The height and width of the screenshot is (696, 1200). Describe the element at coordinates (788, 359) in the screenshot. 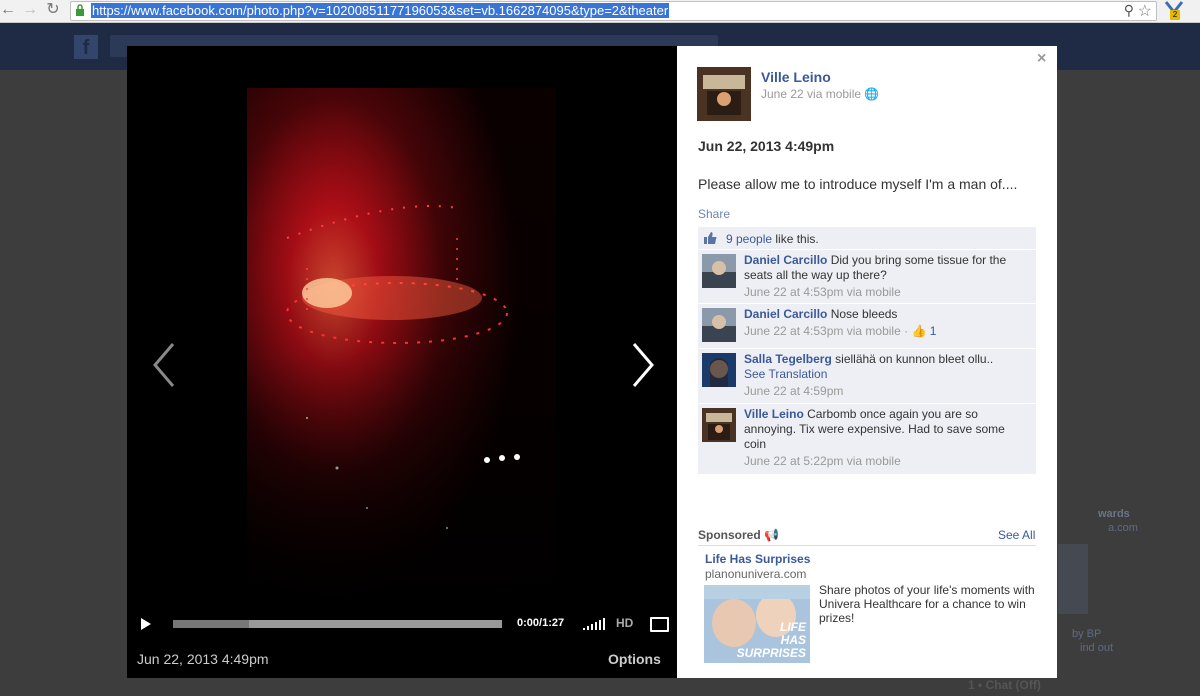

I see `commenter-name: Salla Tegelberg` at that location.